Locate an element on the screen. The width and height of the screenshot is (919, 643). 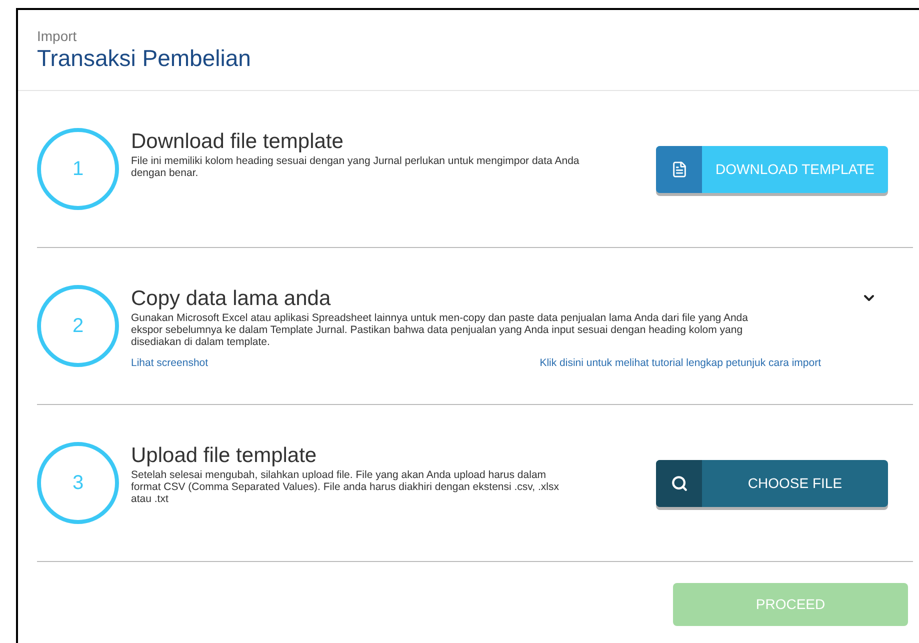
step-title: Download file template is located at coordinates (237, 142).